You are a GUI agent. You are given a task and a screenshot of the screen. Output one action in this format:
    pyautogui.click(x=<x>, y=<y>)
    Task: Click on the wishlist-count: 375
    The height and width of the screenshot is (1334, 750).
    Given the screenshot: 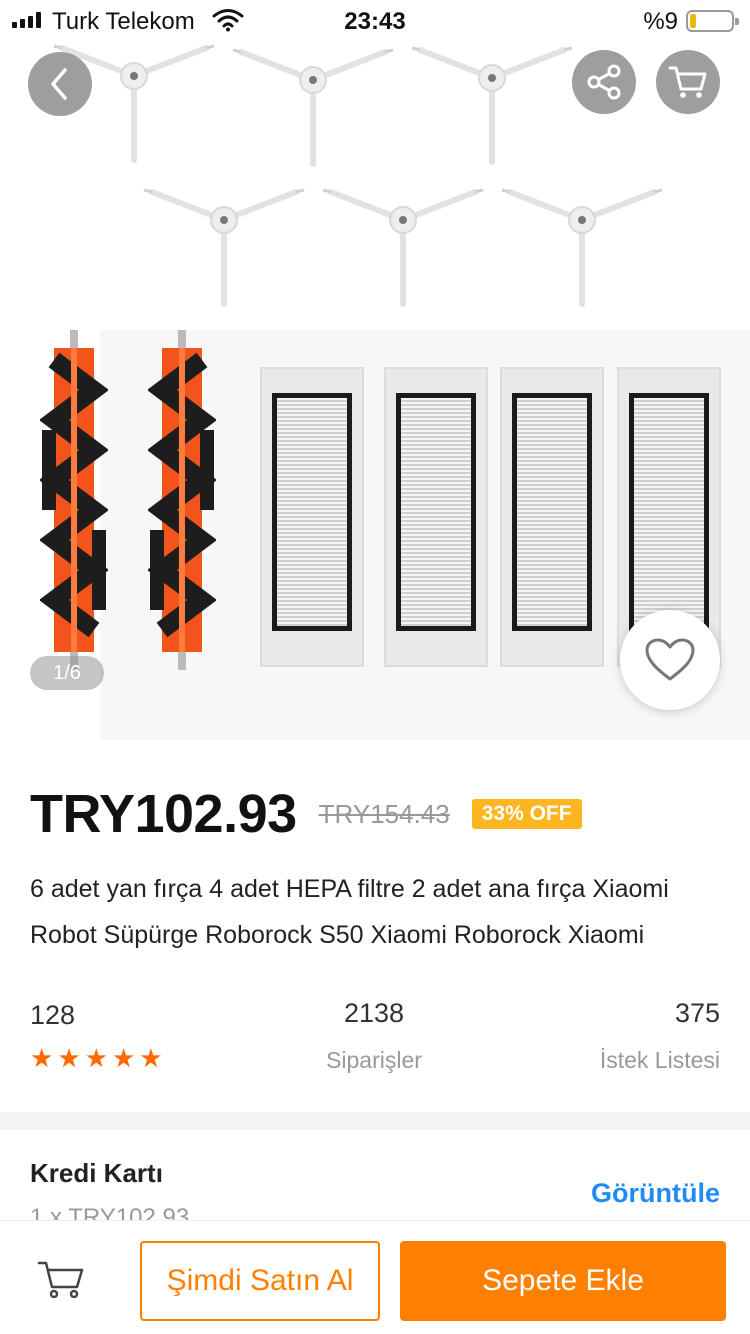 What is the action you would take?
    pyautogui.click(x=697, y=1013)
    